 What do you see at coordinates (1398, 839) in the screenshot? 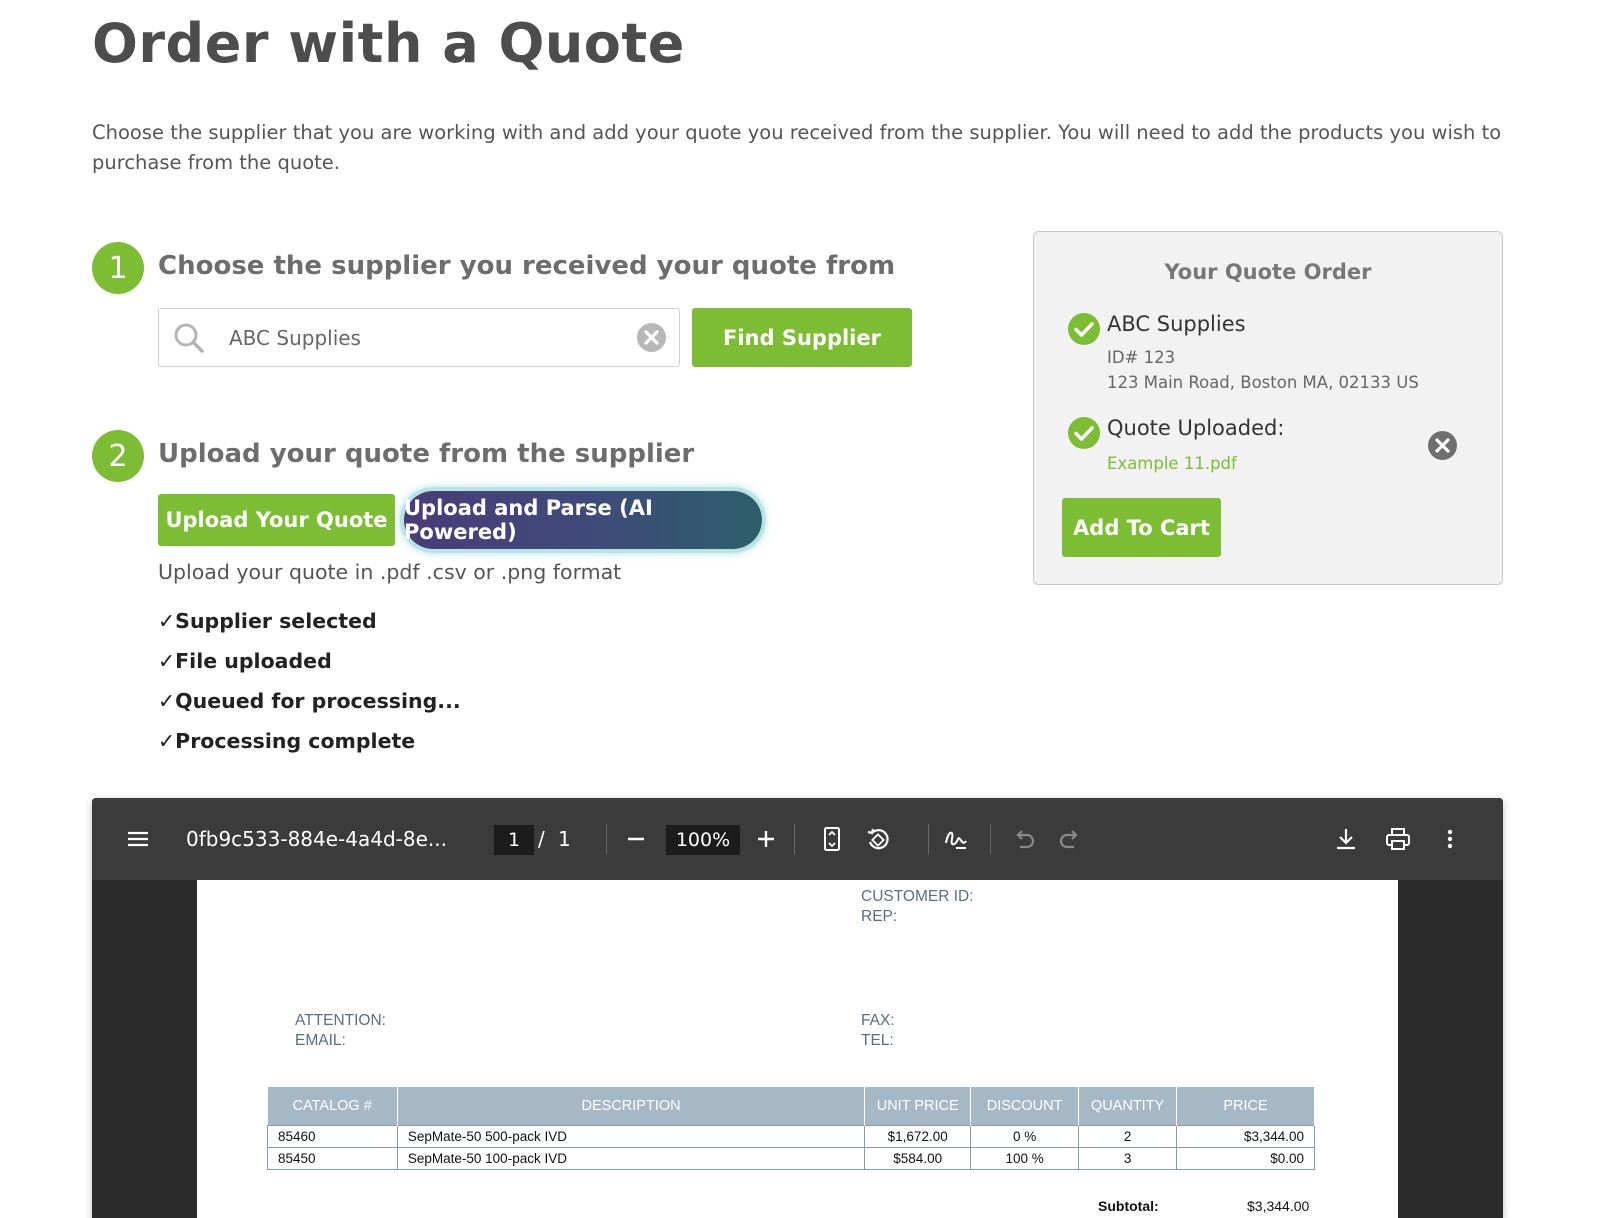
I see `print-icon` at bounding box center [1398, 839].